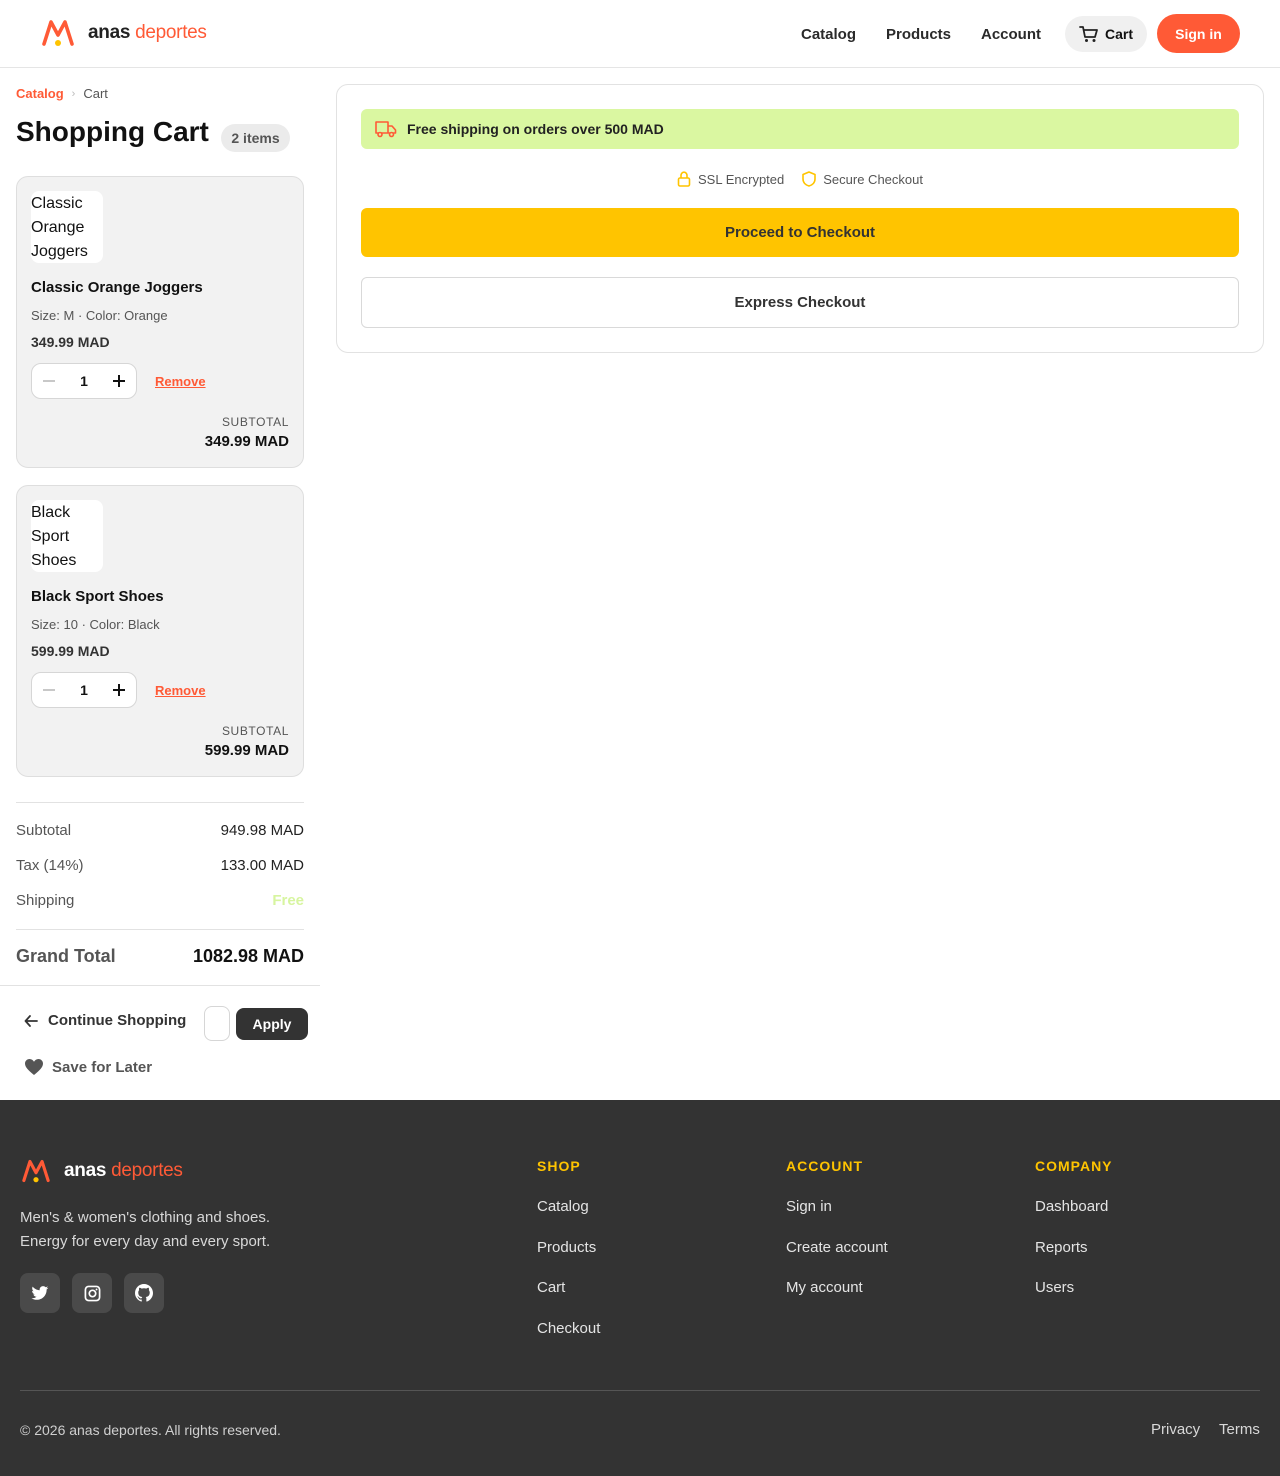 The width and height of the screenshot is (1280, 1476). What do you see at coordinates (837, 1247) in the screenshot?
I see `footer-link-create-account: Create account` at bounding box center [837, 1247].